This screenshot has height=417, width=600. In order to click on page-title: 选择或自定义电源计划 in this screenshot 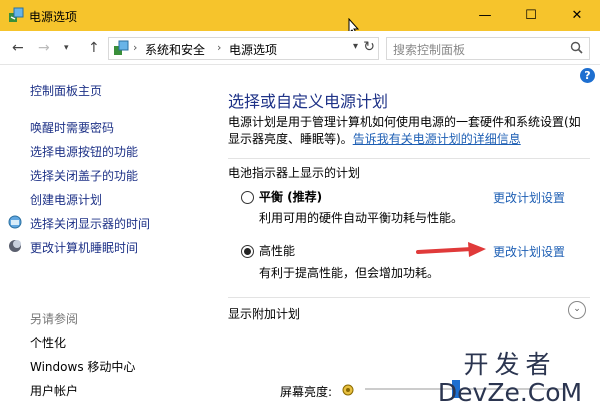, I will do `click(308, 101)`.